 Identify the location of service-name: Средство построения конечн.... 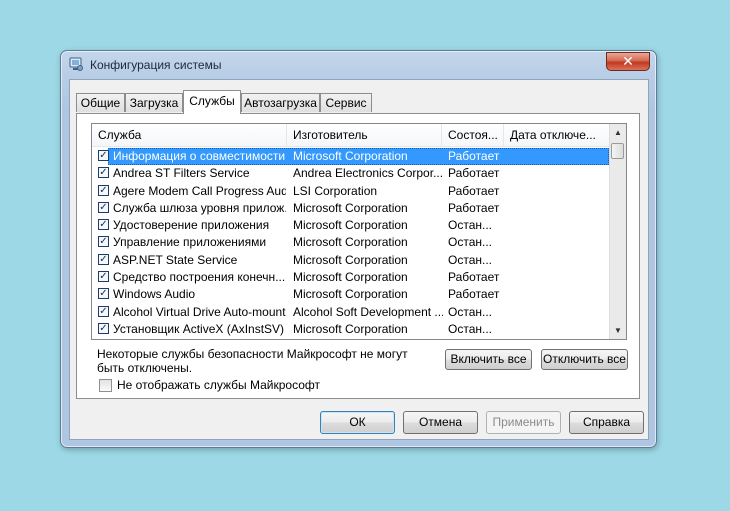
(199, 277).